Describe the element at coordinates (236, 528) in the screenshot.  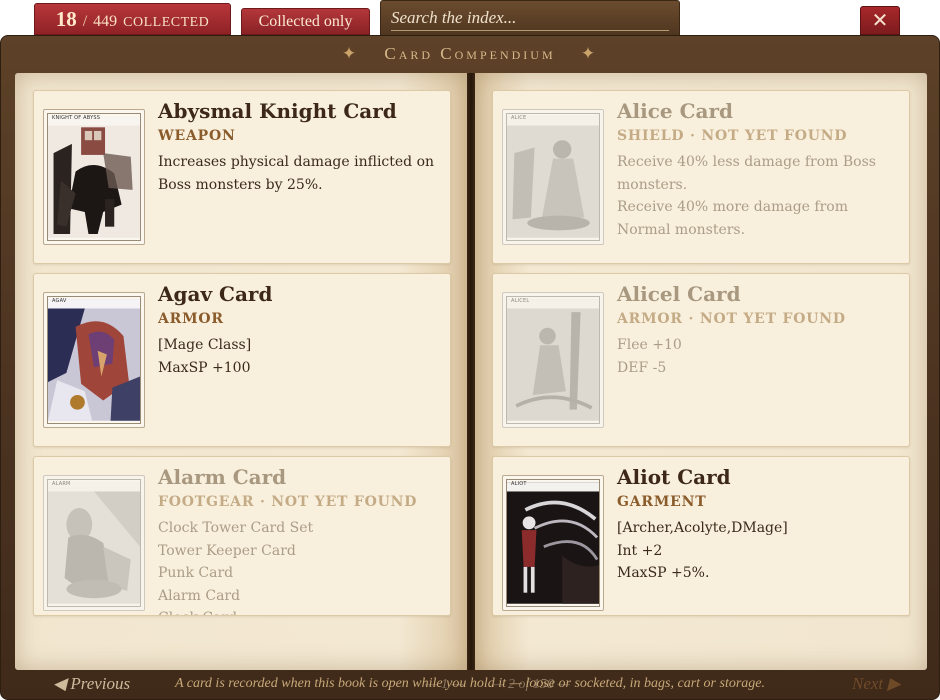
I see `description-line: Clock Tower Card Set` at that location.